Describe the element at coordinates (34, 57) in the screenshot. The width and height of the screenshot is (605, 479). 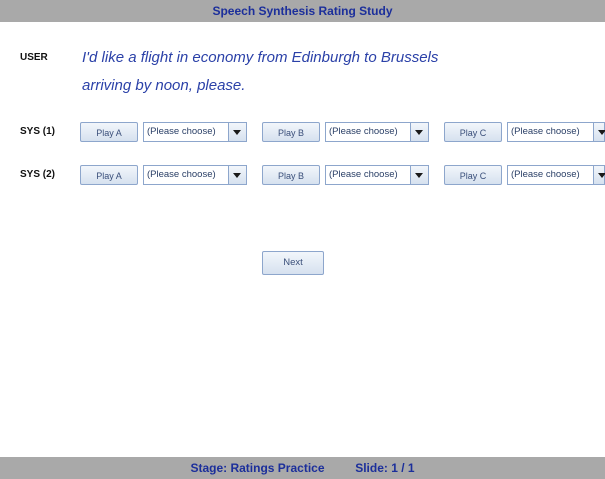
I see `user-label: USER` at that location.